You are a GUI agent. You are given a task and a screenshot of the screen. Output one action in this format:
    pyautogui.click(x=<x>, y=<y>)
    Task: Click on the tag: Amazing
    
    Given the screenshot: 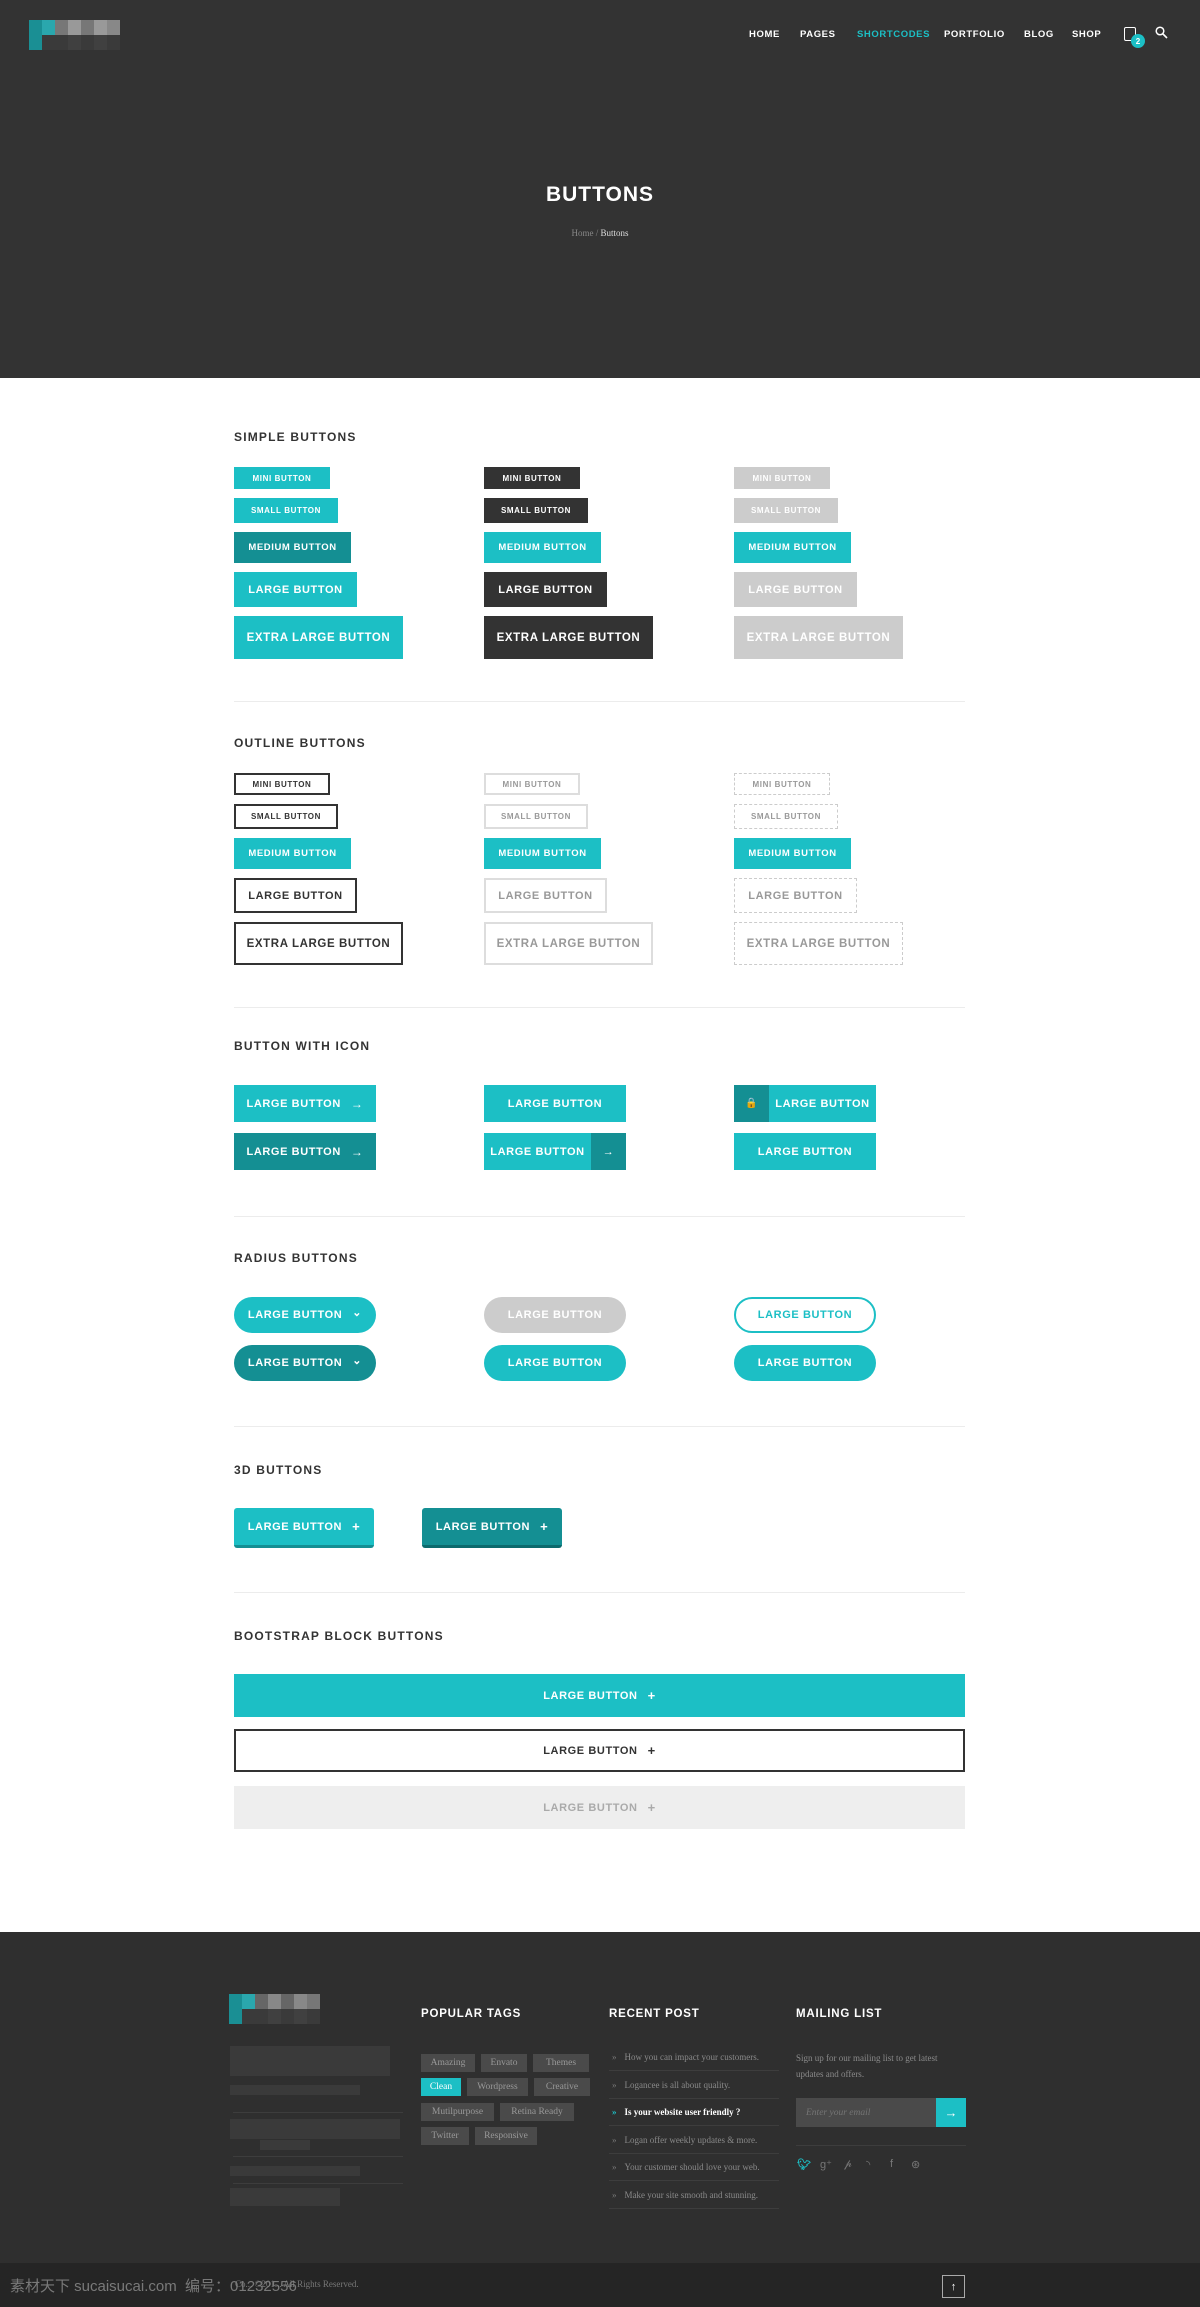 What is the action you would take?
    pyautogui.click(x=448, y=2063)
    